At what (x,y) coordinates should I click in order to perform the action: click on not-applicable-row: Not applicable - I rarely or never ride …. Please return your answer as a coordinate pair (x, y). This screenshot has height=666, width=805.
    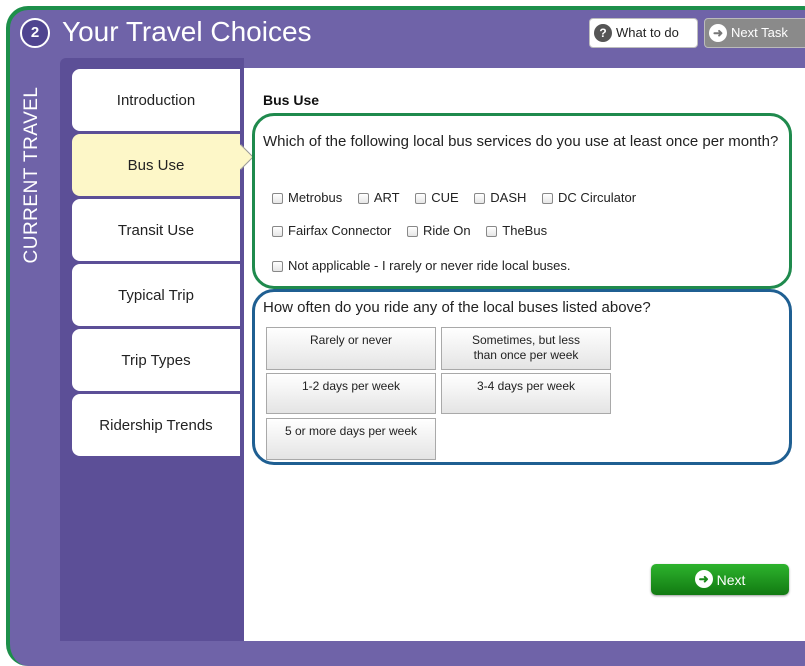
    Looking at the image, I should click on (427, 266).